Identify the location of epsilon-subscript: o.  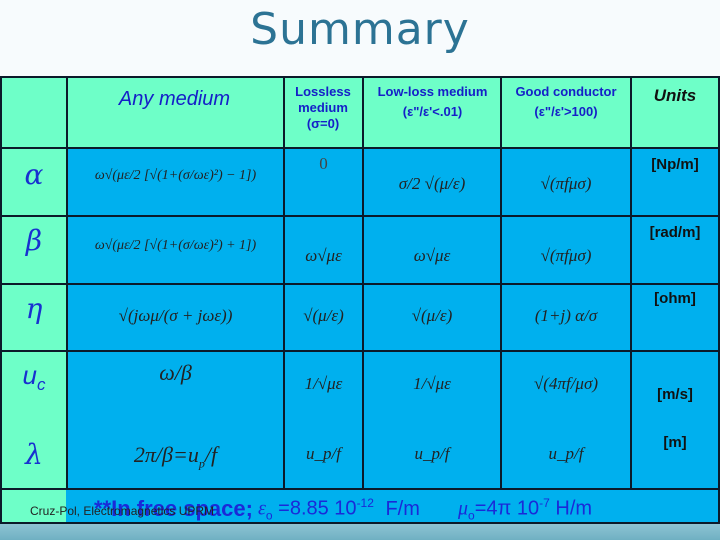
(269, 515).